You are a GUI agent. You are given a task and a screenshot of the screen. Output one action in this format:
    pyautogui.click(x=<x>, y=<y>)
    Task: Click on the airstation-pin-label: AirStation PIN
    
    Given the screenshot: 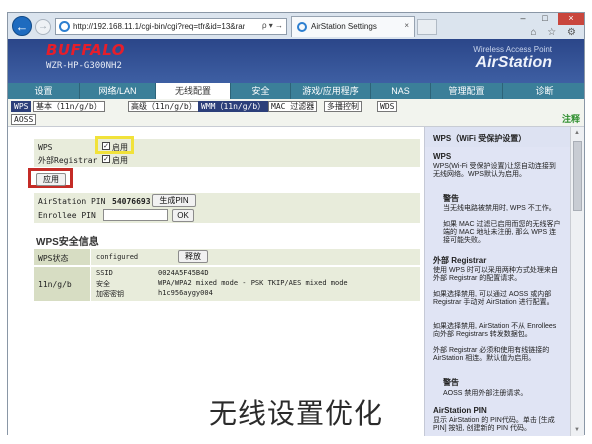 What is the action you would take?
    pyautogui.click(x=72, y=201)
    